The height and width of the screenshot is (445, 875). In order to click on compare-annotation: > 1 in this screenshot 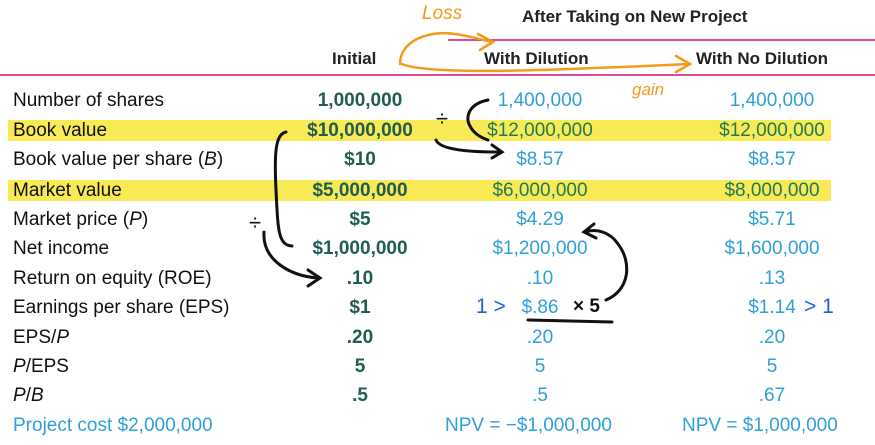, I will do `click(819, 306)`.